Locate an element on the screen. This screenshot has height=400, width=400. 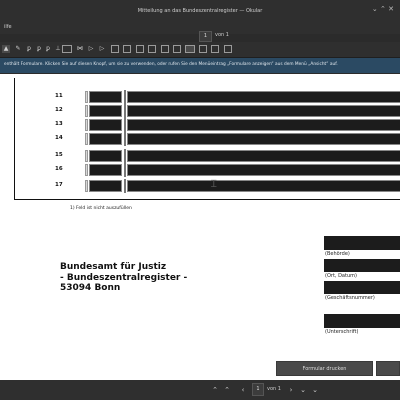
table-row: 12 is located at coordinates (207, 111).